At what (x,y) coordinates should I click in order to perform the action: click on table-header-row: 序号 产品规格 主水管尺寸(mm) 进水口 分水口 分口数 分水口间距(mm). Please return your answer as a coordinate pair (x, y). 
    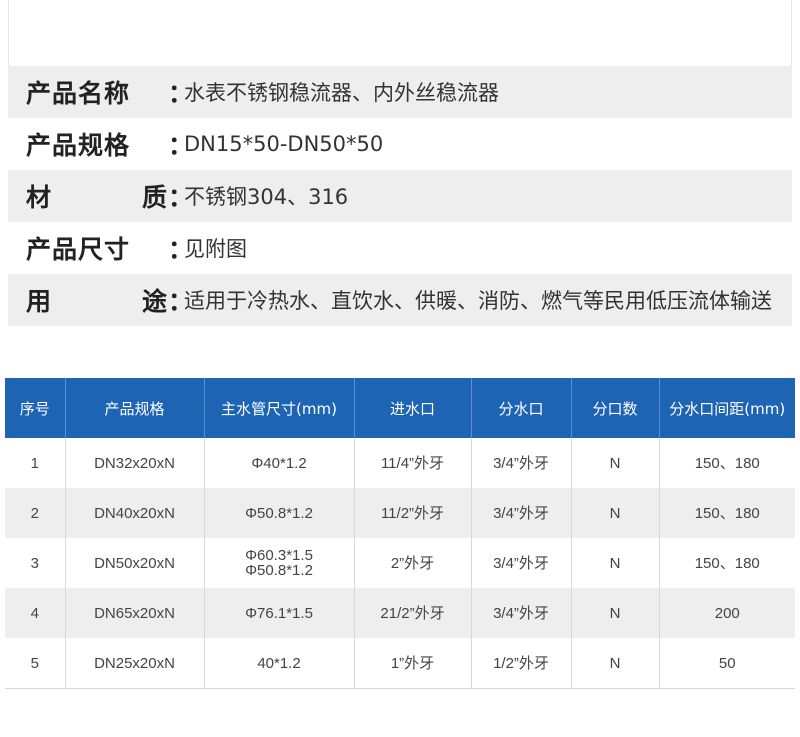
    Looking at the image, I should click on (400, 408).